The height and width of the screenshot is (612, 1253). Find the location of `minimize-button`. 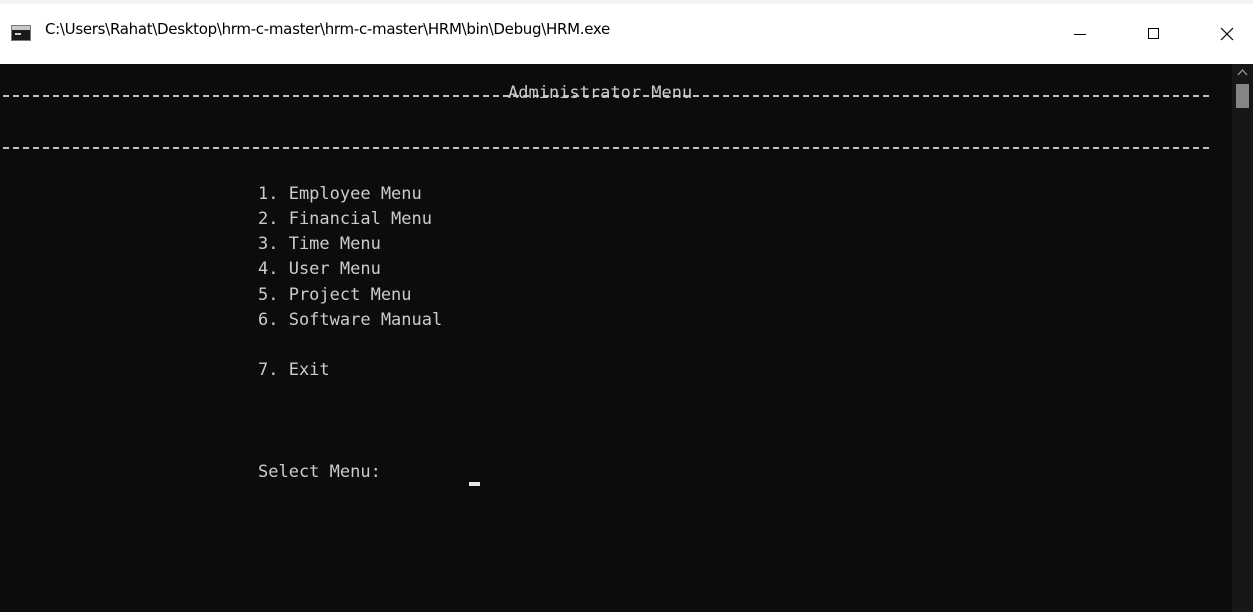

minimize-button is located at coordinates (1080, 32).